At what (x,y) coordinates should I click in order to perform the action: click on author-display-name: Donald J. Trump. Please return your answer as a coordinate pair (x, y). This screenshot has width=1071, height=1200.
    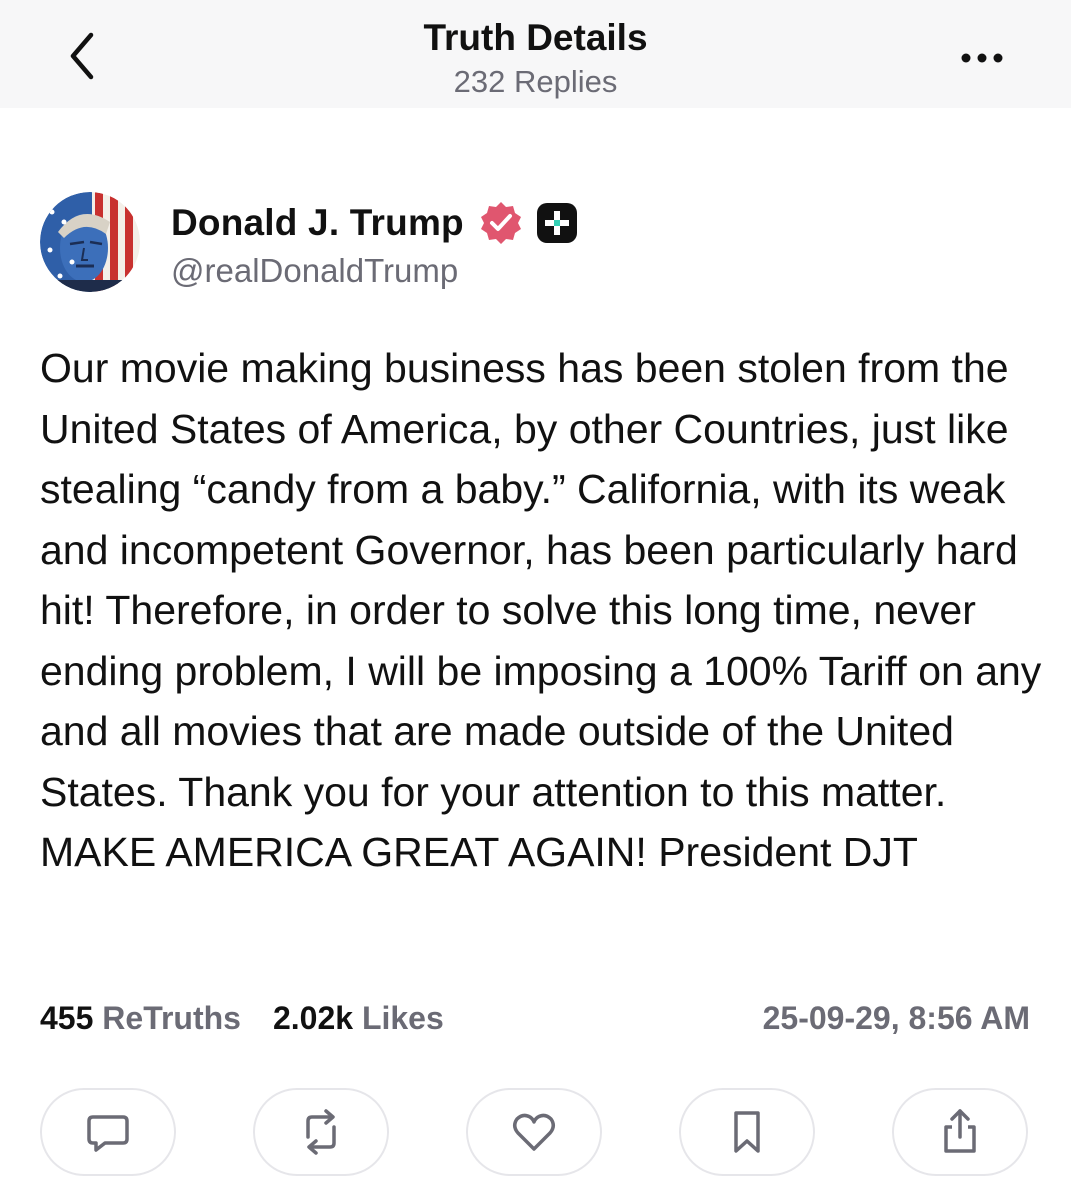
    Looking at the image, I should click on (317, 223).